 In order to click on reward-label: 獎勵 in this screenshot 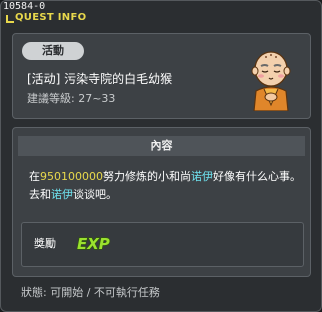, I will do `click(45, 243)`.